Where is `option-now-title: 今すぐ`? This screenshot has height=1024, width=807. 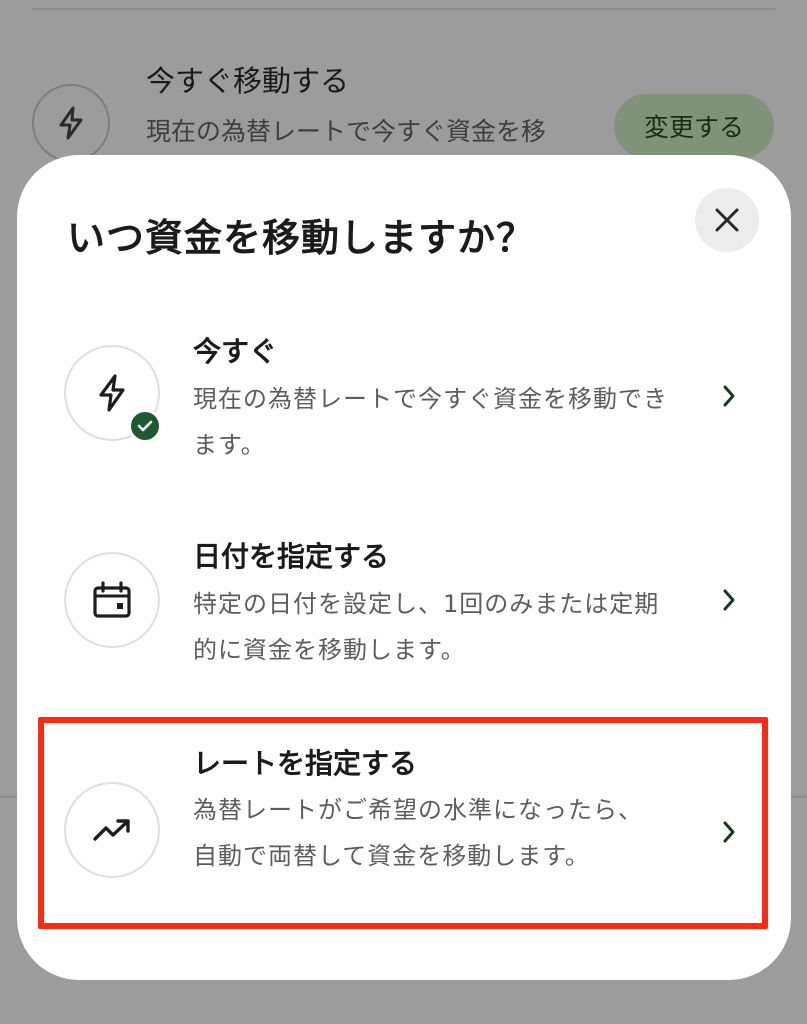
option-now-title: 今すぐ is located at coordinates (235, 351).